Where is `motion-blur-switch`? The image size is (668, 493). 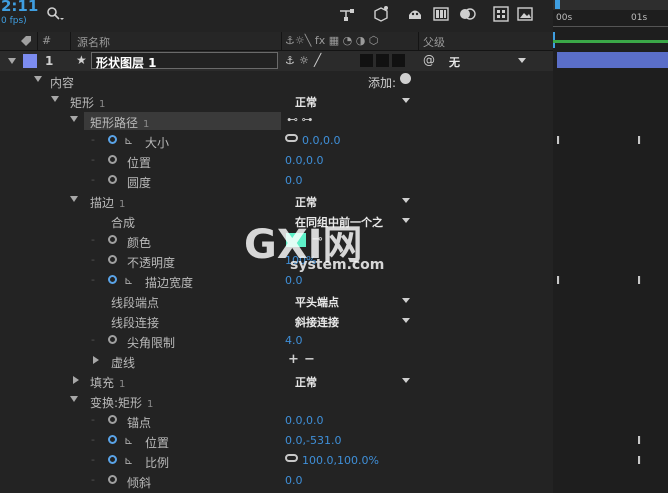
motion-blur-switch is located at coordinates (382, 60).